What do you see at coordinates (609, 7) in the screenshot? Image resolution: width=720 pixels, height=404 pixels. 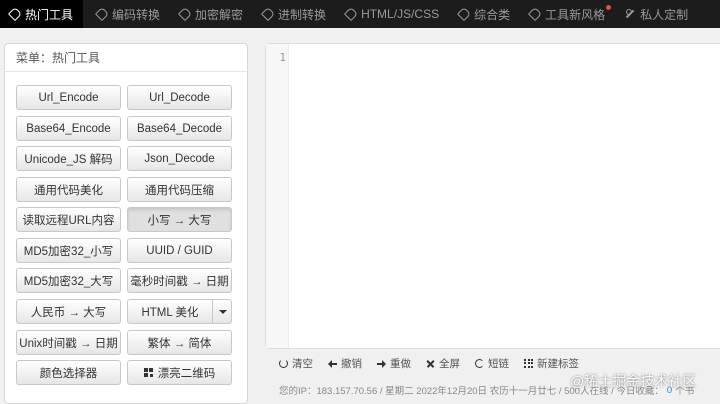 I see `new-badge` at bounding box center [609, 7].